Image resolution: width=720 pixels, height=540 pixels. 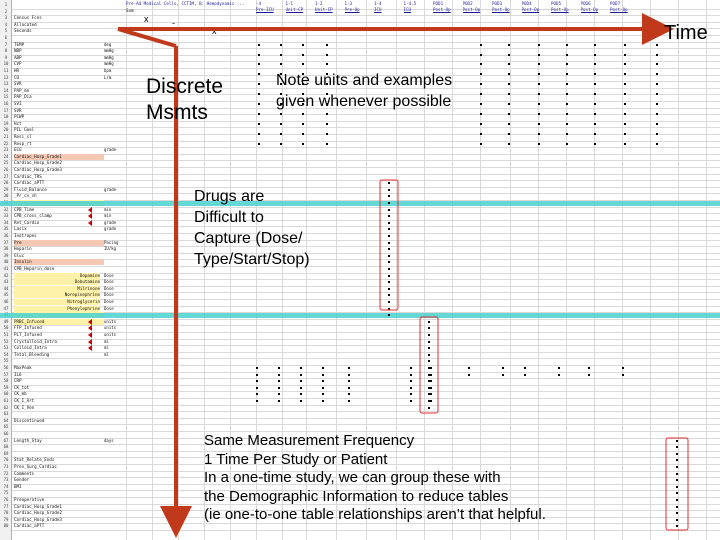 I want to click on discrete-line-2: Msmts, so click(x=177, y=112).